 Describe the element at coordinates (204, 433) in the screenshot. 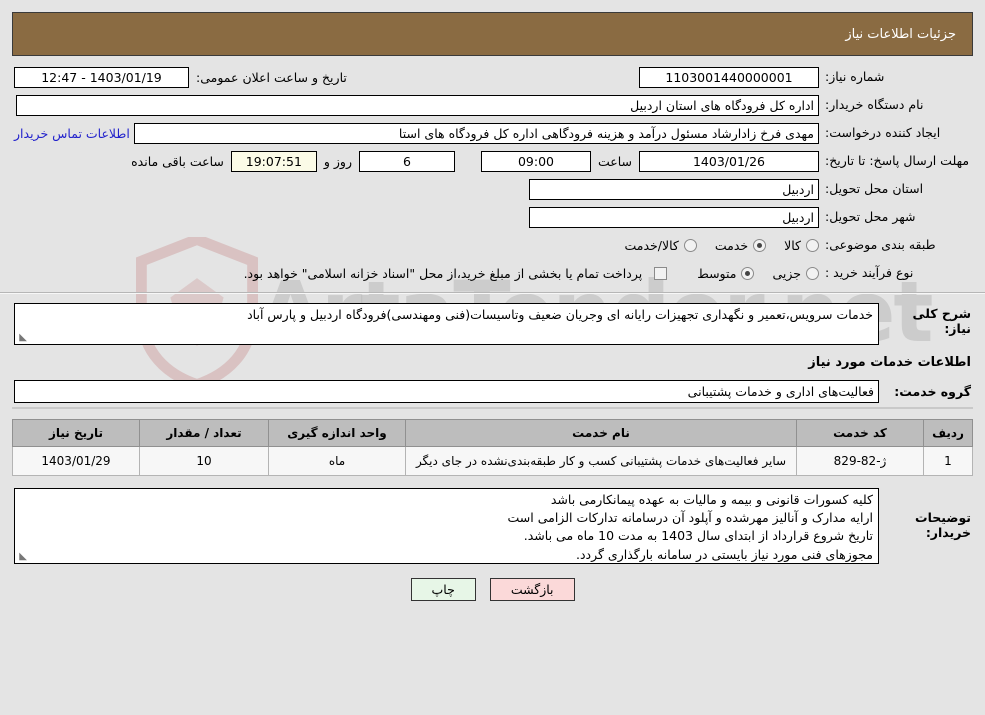

I see `th-quantity: تعداد / مقدار` at that location.